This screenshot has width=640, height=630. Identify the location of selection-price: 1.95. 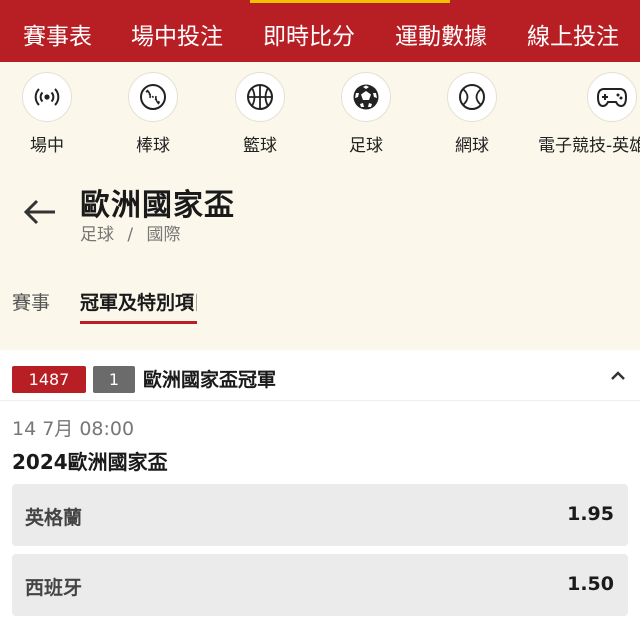
(590, 514).